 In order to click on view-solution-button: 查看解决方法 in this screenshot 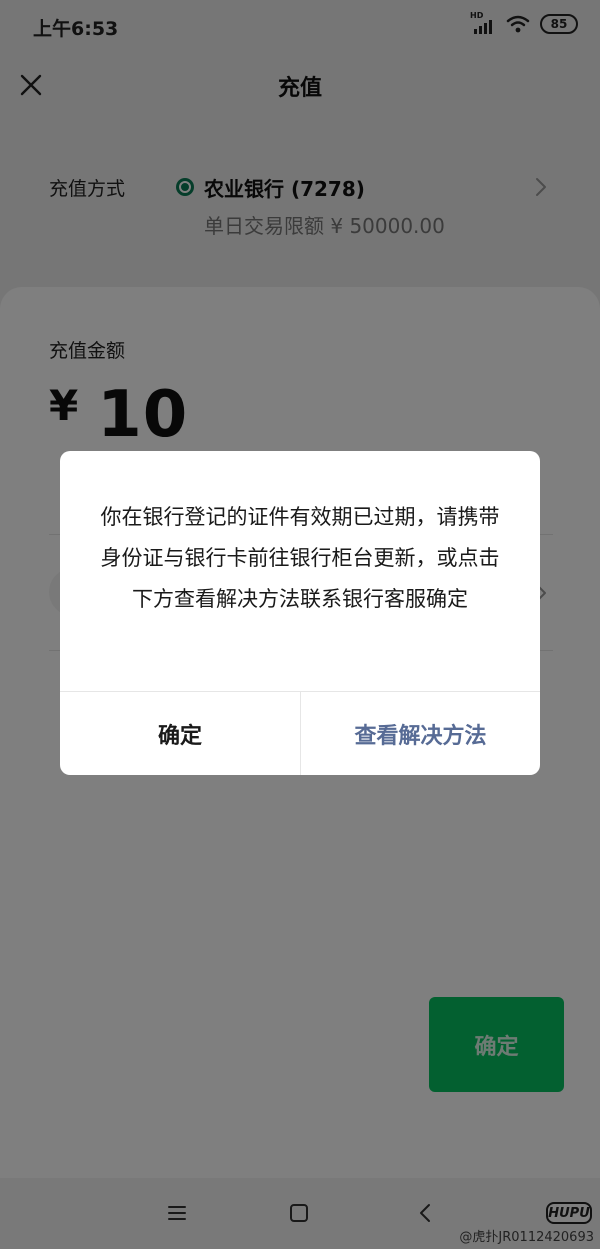, I will do `click(420, 733)`.